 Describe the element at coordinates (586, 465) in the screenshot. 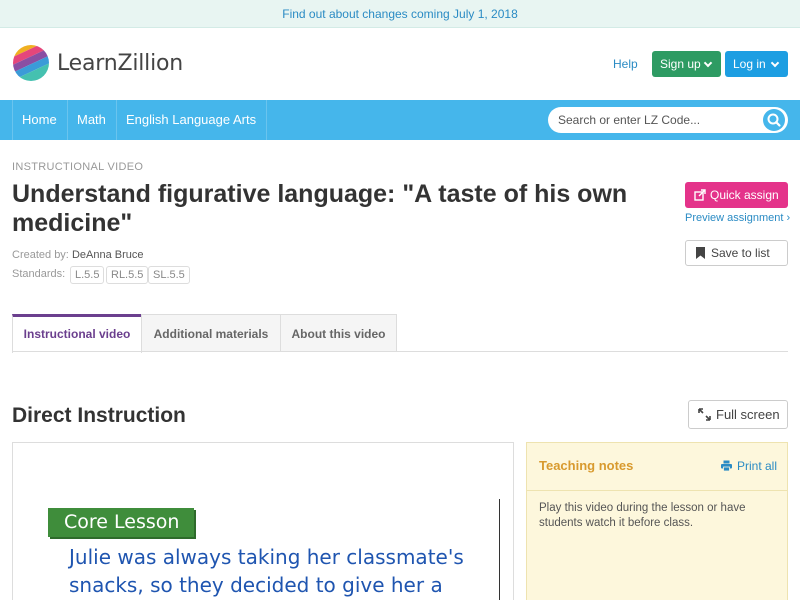

I see `teaching-notes-title: Teaching notes` at that location.